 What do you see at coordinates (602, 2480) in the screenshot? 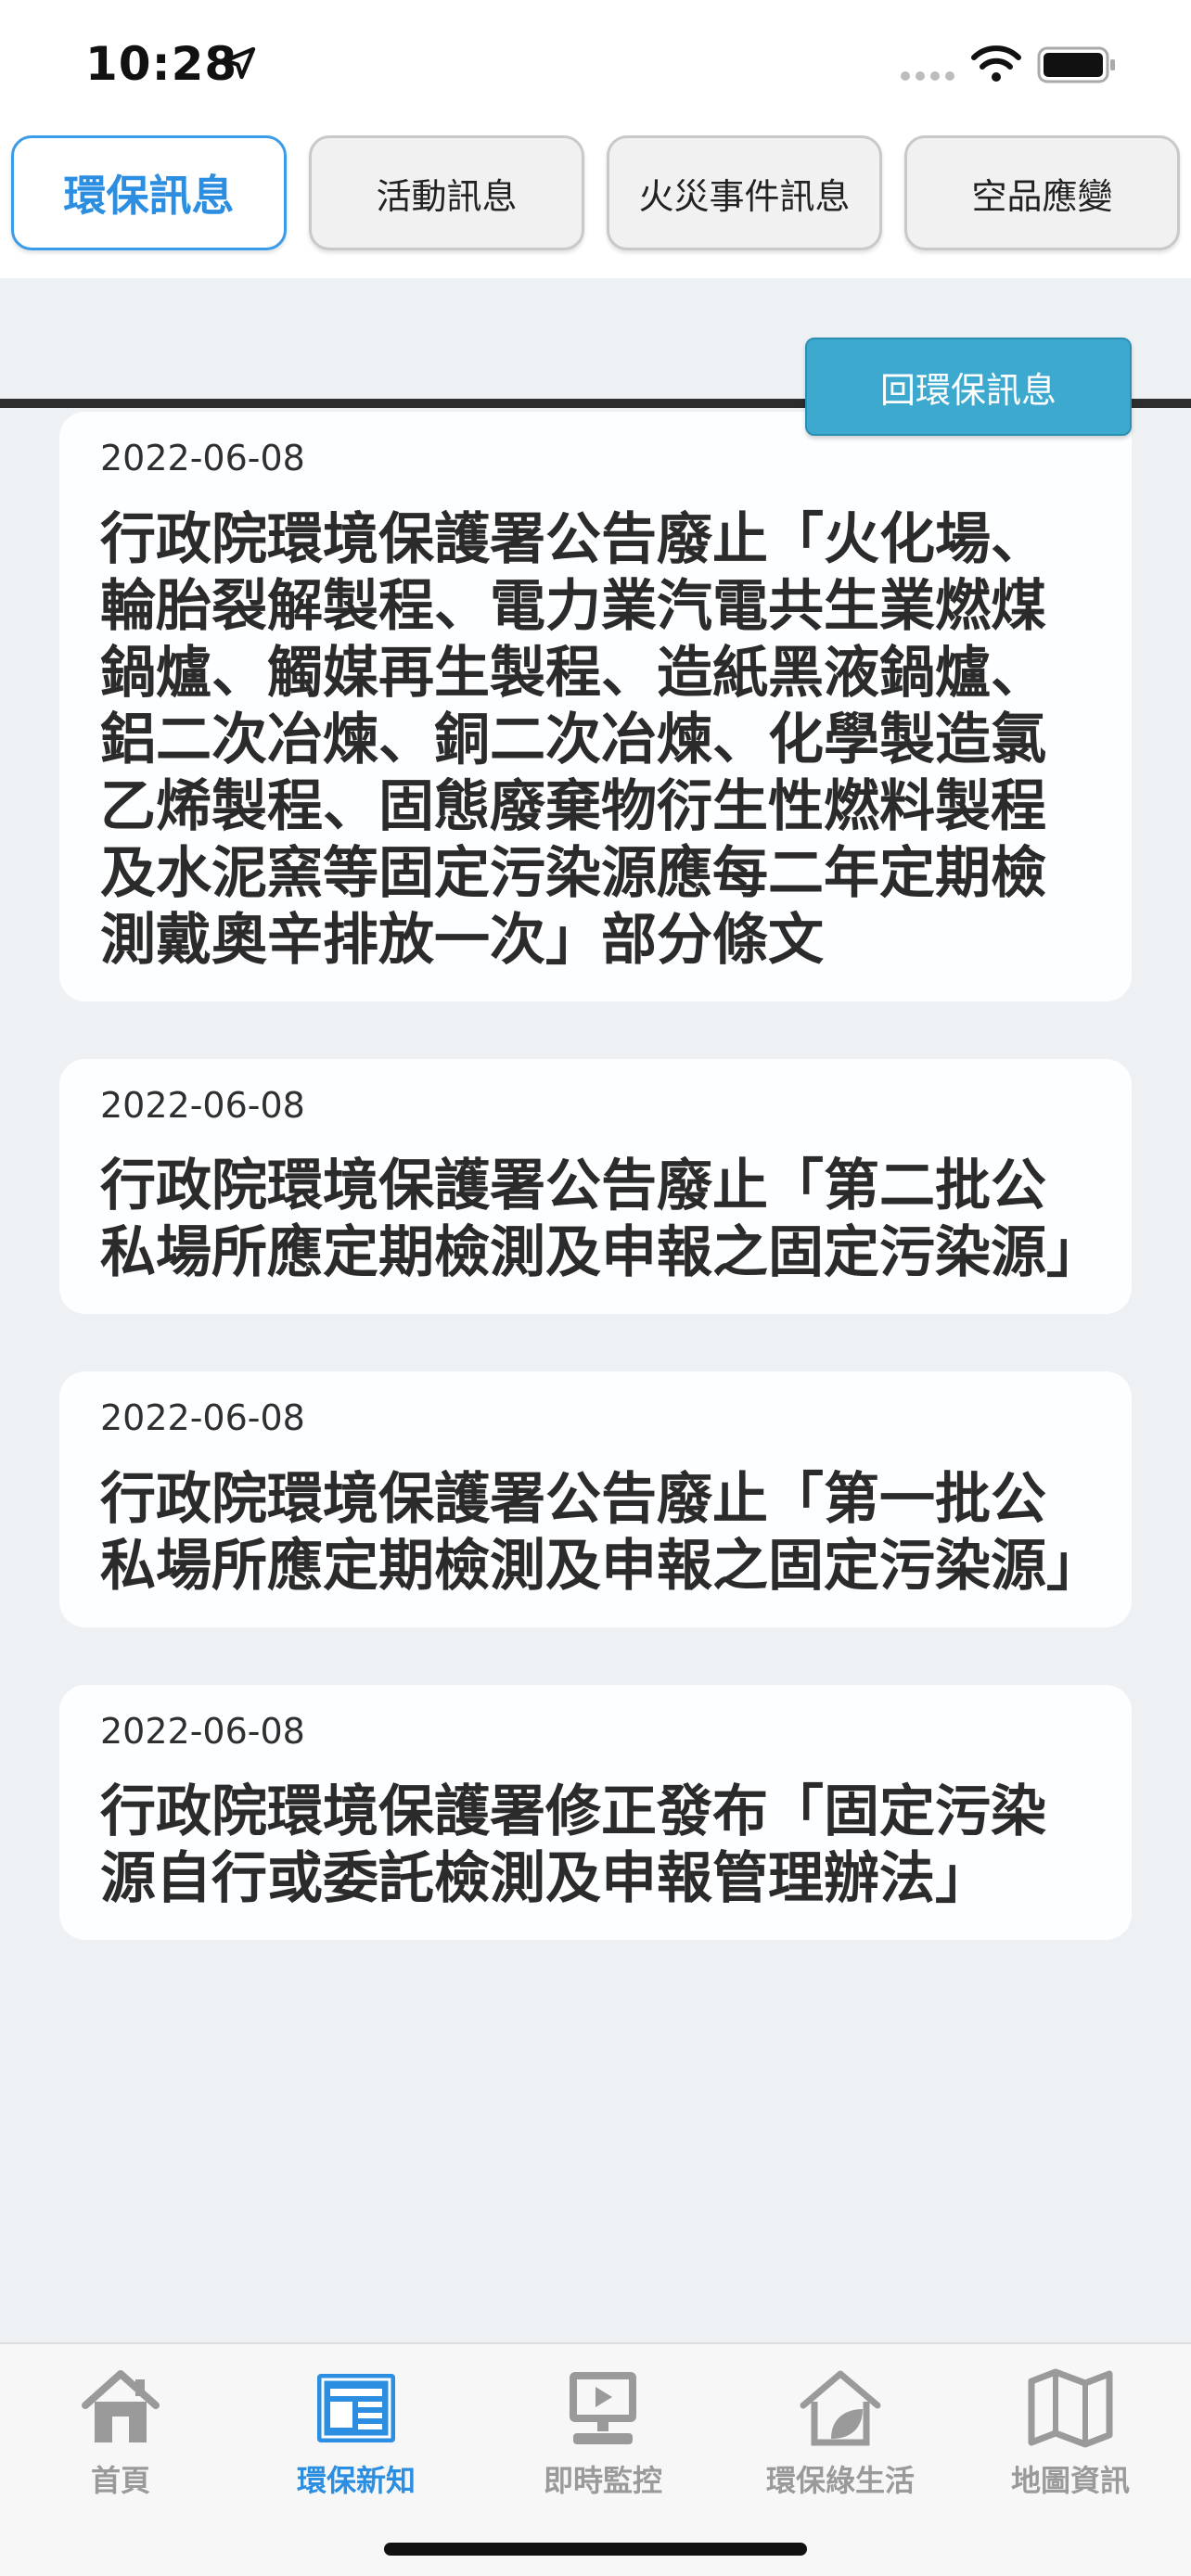
I see `nav-live-monitor-label: 即時監控` at bounding box center [602, 2480].